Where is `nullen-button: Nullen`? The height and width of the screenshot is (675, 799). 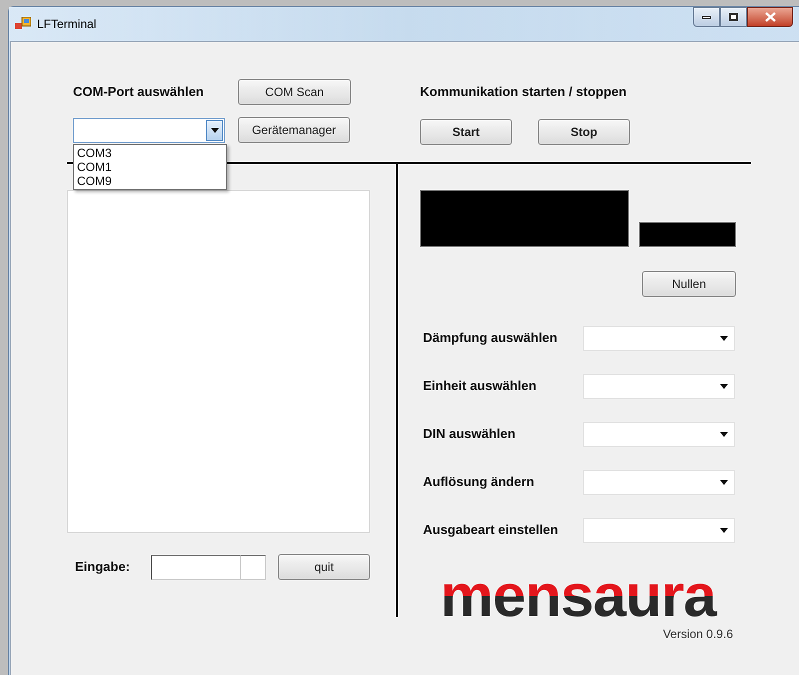
nullen-button: Nullen is located at coordinates (689, 284).